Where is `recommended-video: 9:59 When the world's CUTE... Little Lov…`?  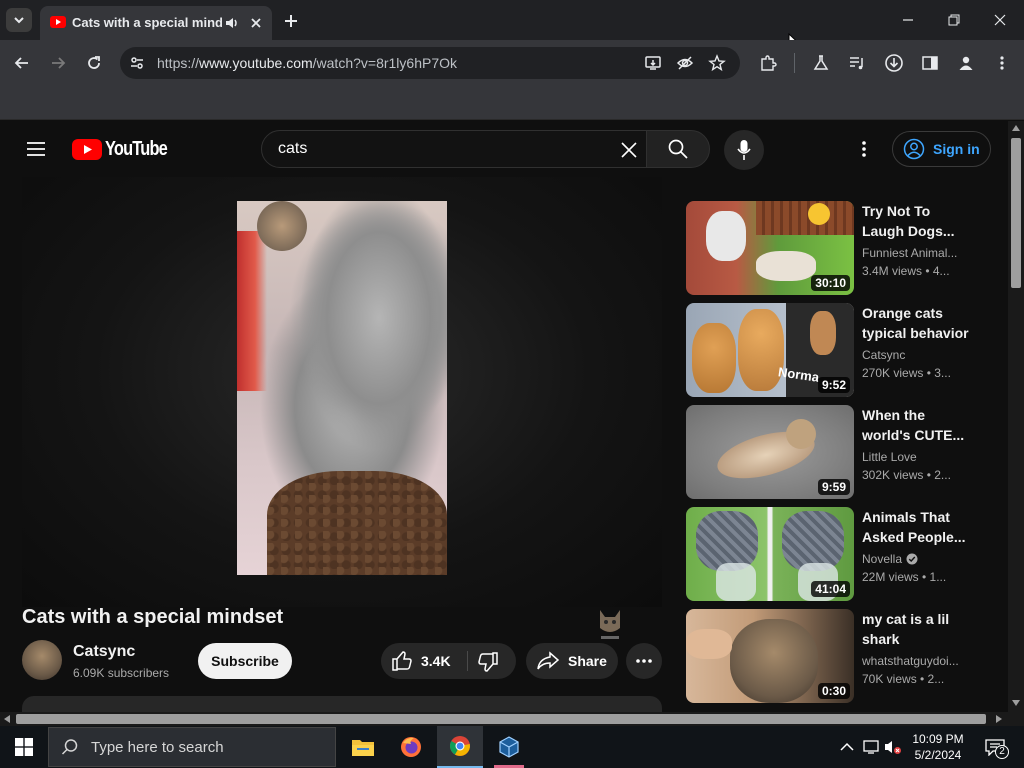 recommended-video: 9:59 When the world's CUTE... Little Lov… is located at coordinates (836, 452).